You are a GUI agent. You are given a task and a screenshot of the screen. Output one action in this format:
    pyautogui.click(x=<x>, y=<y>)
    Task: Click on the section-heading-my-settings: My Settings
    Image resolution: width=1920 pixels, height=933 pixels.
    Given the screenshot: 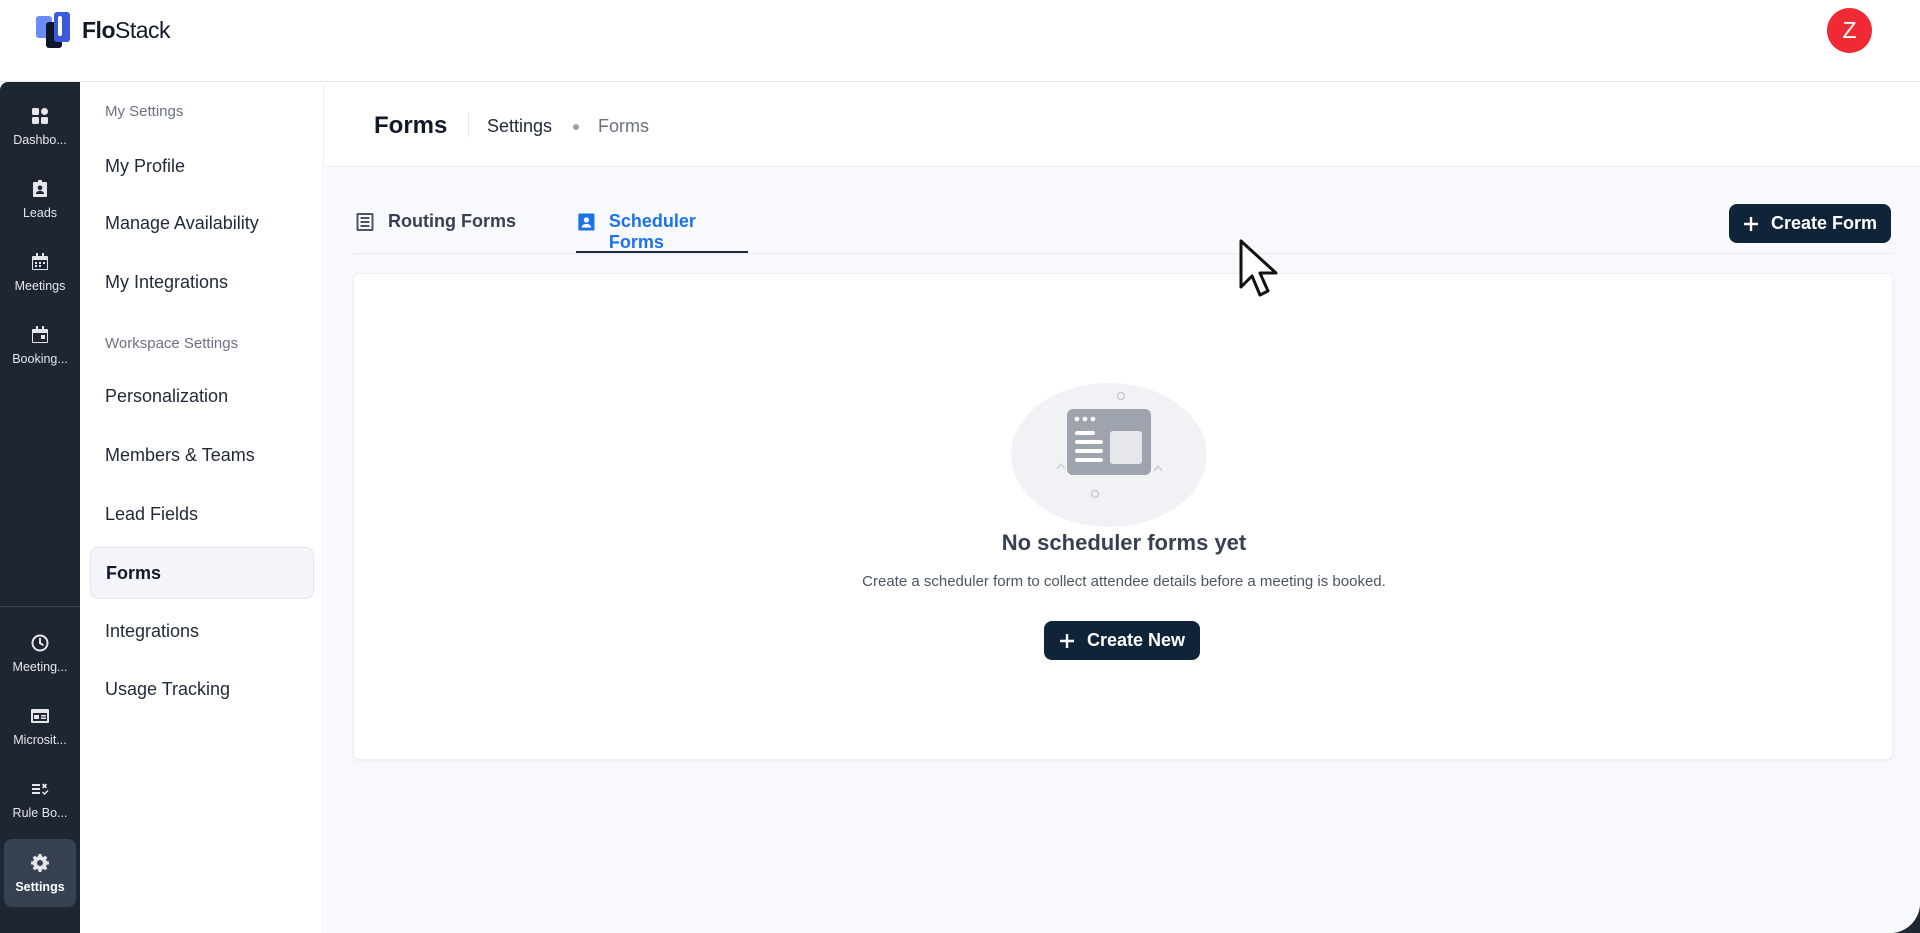 What is the action you would take?
    pyautogui.click(x=144, y=111)
    